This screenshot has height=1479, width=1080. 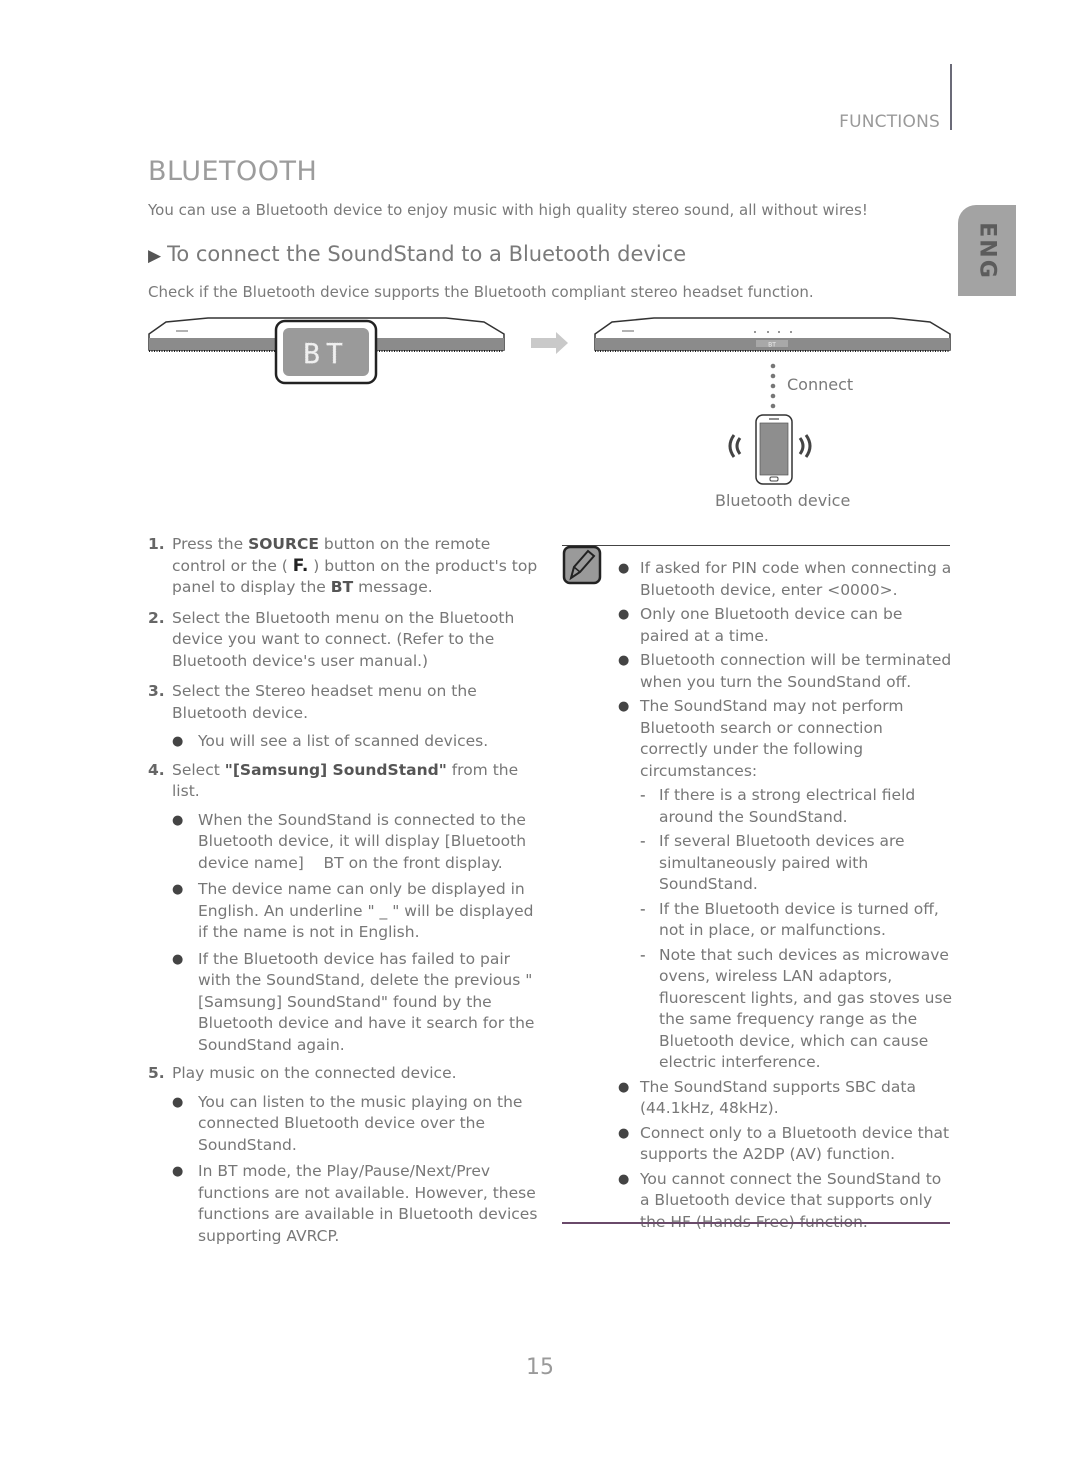 I want to click on language-tab: ENG, so click(x=987, y=250).